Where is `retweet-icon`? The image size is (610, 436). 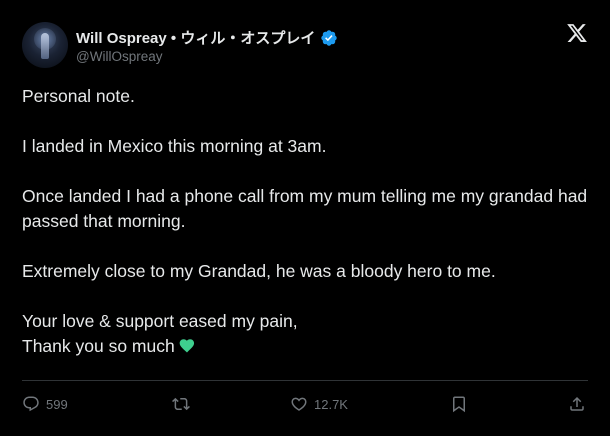
retweet-icon is located at coordinates (181, 404).